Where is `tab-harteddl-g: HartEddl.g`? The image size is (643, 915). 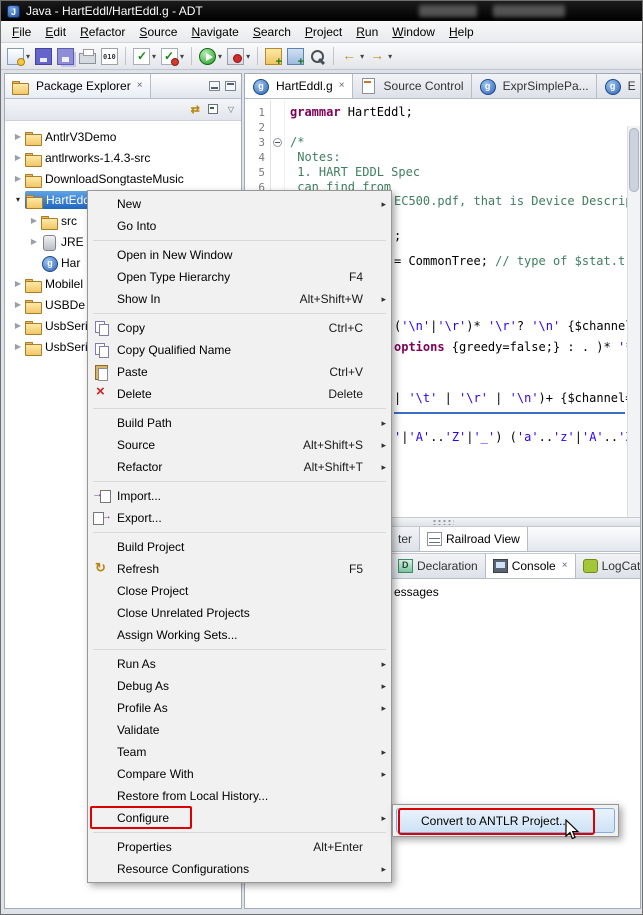
tab-harteddl-g: HartEddl.g is located at coordinates (299, 86).